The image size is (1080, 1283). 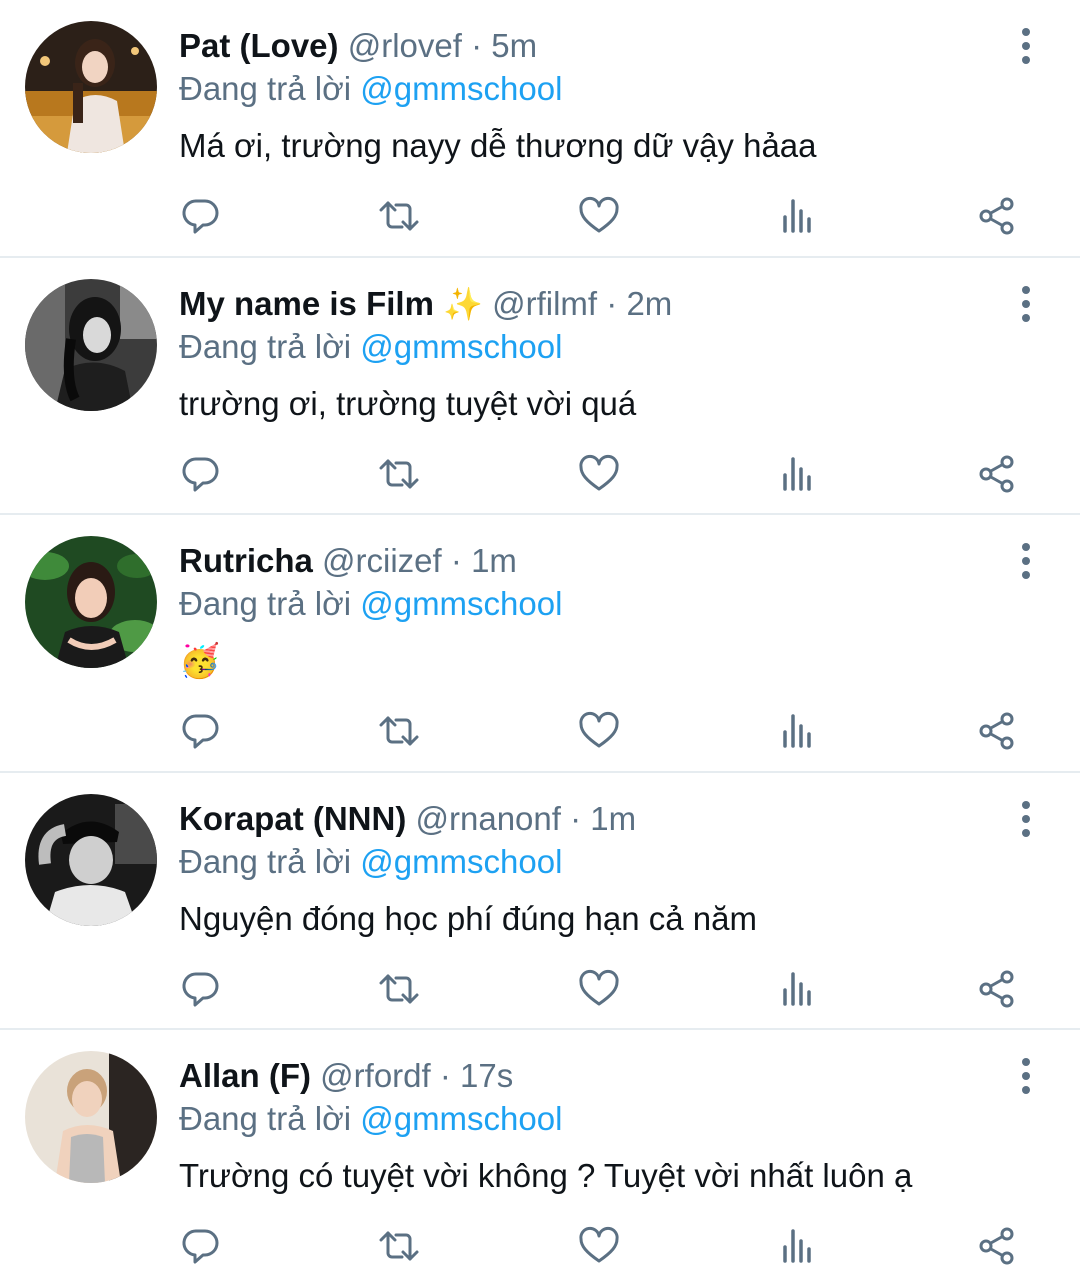 What do you see at coordinates (544, 303) in the screenshot?
I see `user-handle: @rfilmf` at bounding box center [544, 303].